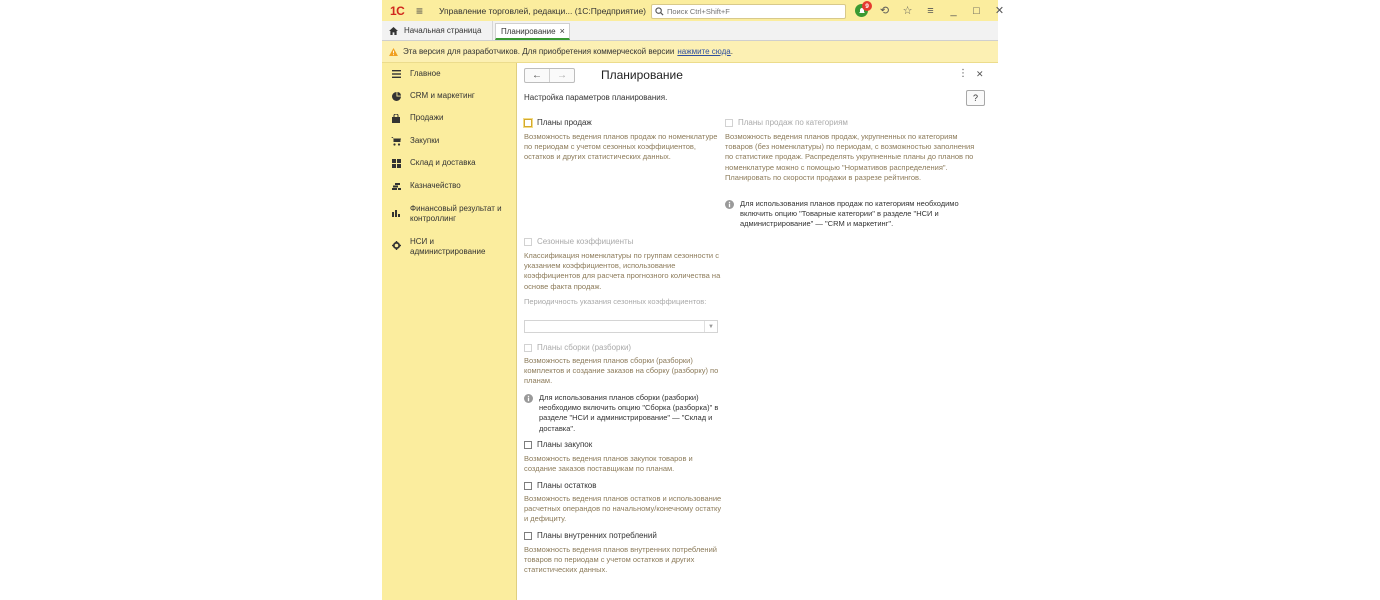 The width and height of the screenshot is (1380, 600). What do you see at coordinates (393, 51) in the screenshot?
I see `warning-icon` at bounding box center [393, 51].